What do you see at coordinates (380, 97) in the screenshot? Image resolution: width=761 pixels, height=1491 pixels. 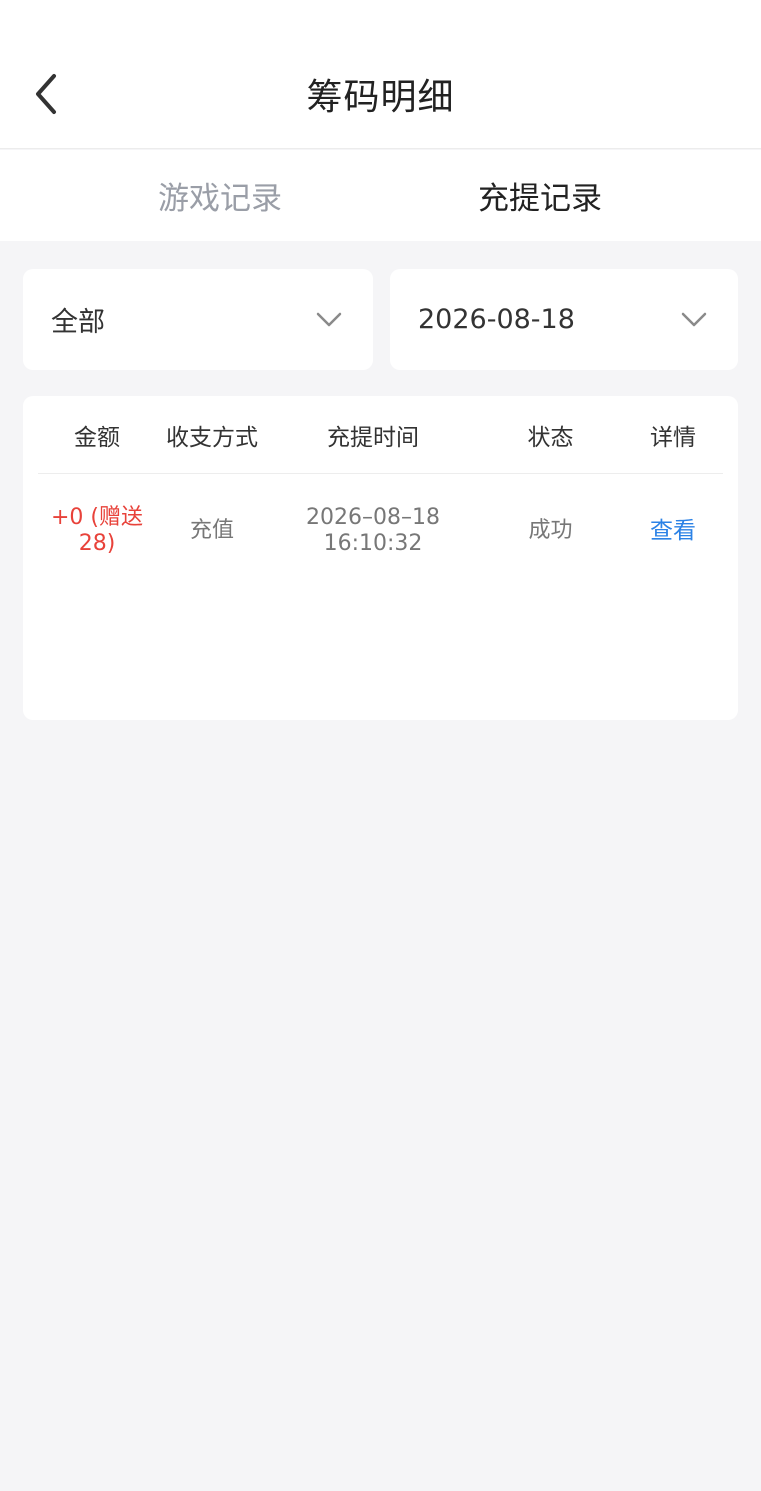 I see `page-title: 筹码明细` at bounding box center [380, 97].